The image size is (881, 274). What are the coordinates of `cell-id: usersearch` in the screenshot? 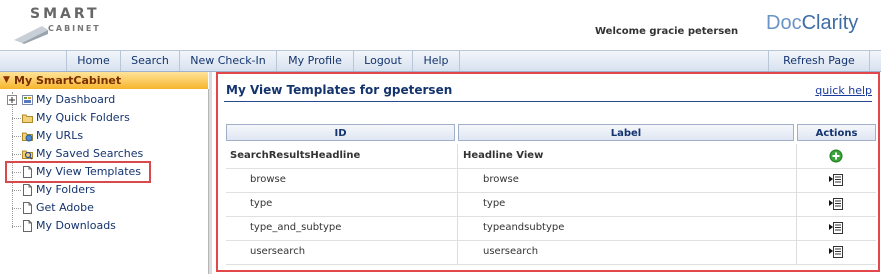 It's located at (278, 251).